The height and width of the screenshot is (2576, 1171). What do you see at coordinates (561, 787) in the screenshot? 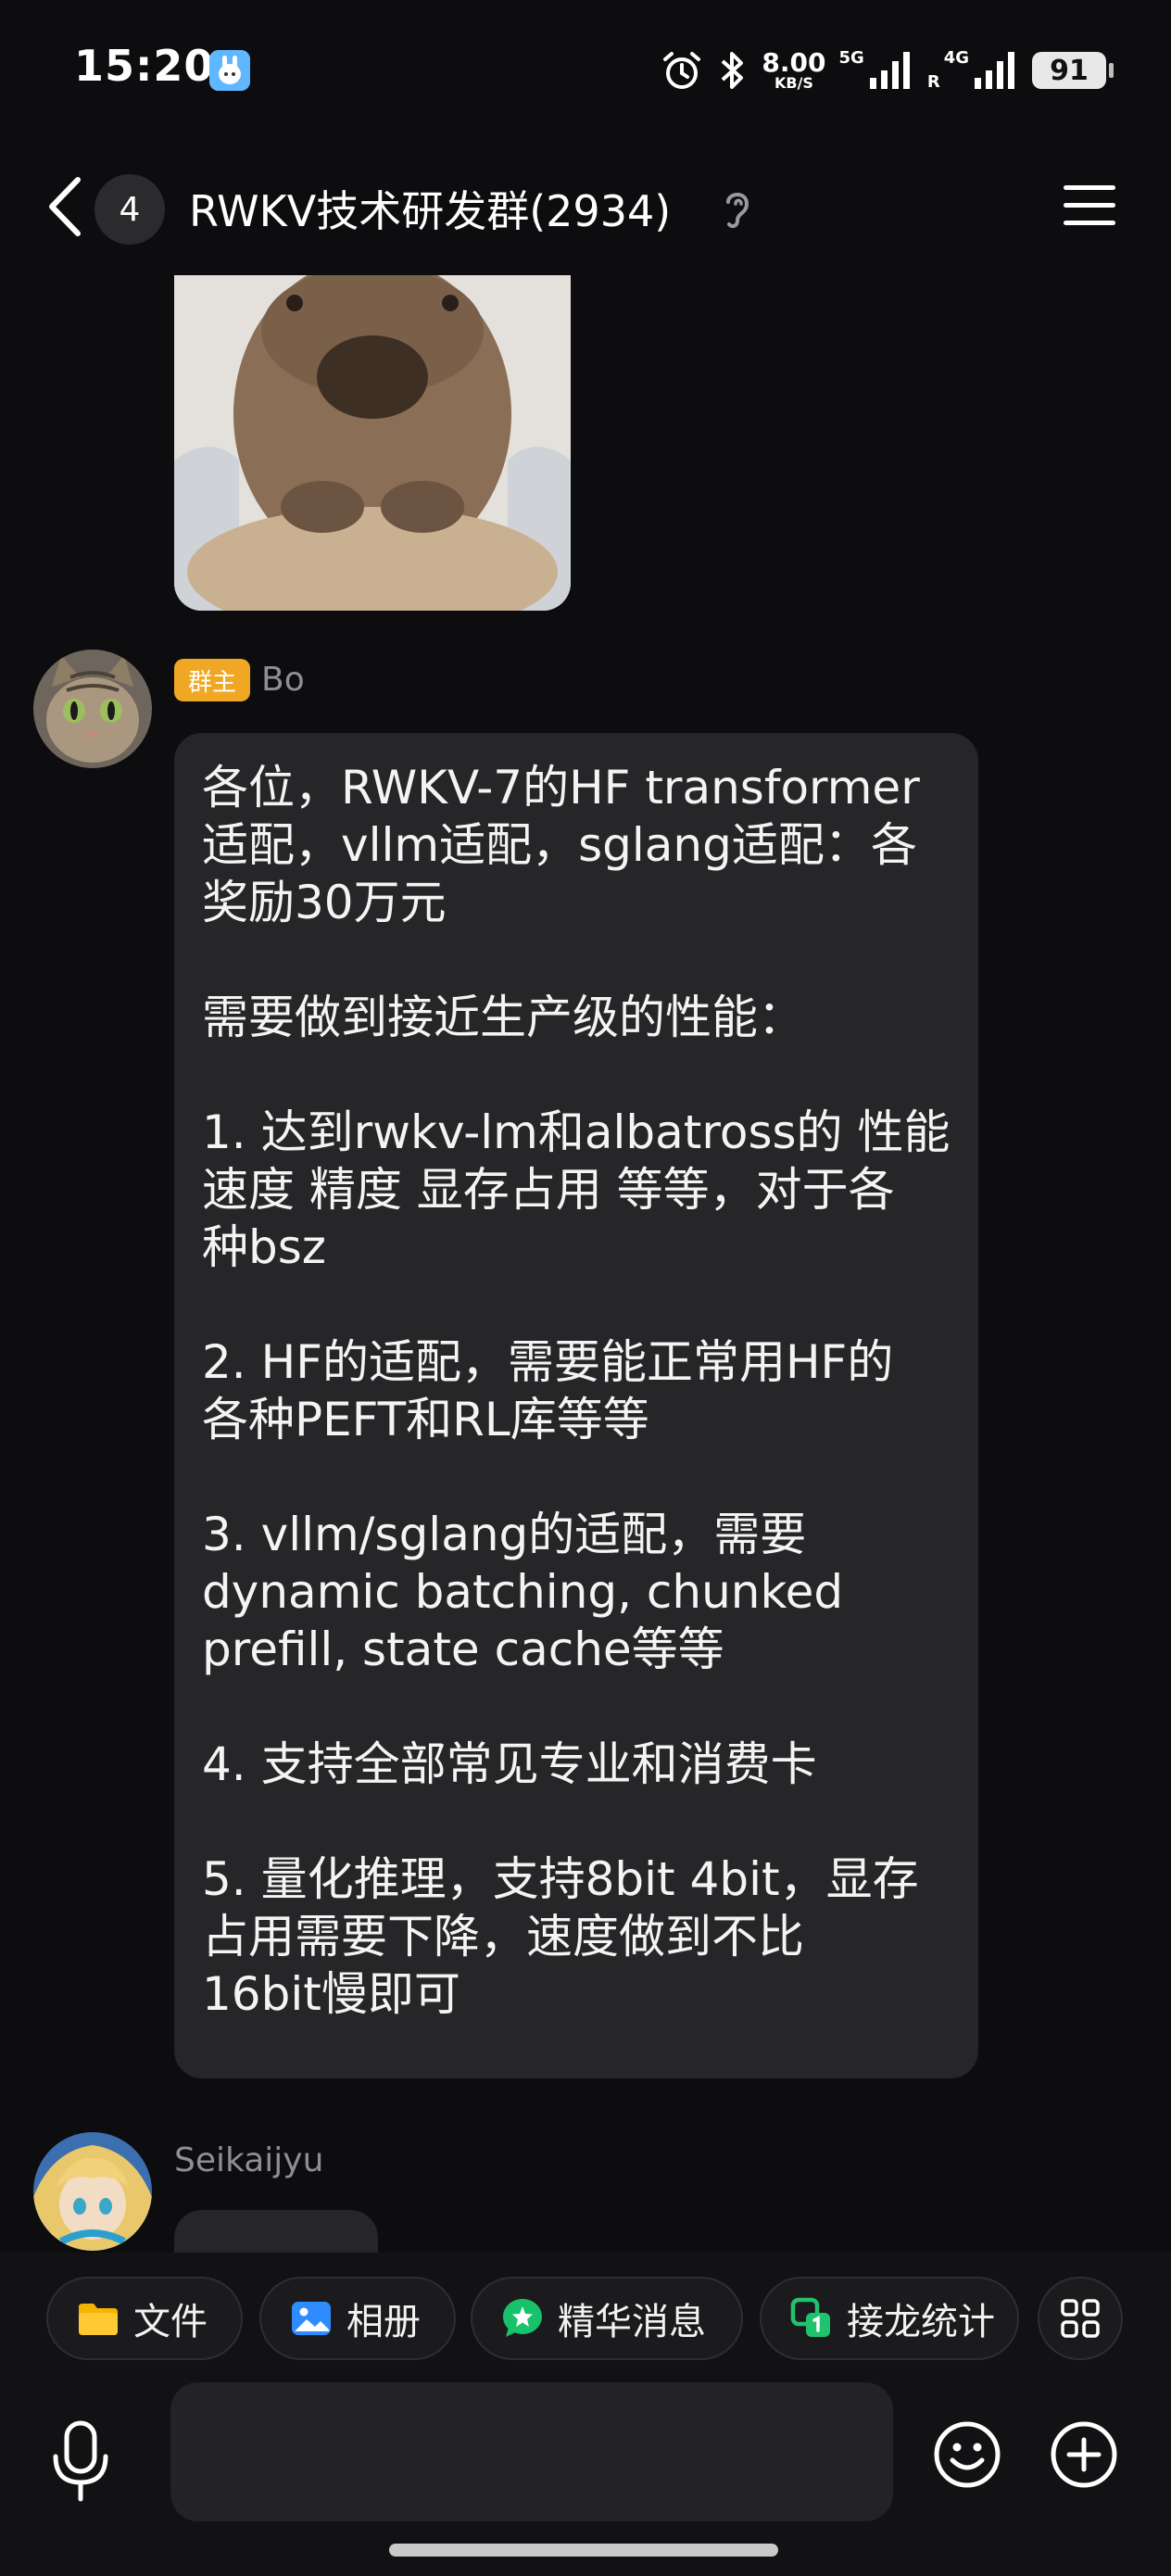
I see `message-line: 各位，RWKV-7的HF transformer` at bounding box center [561, 787].